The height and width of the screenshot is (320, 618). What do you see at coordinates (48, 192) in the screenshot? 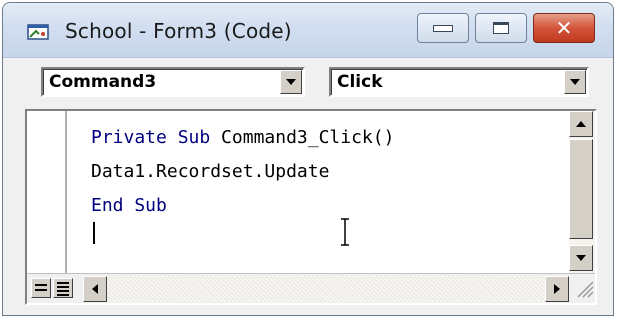
I see `margin-indicator-bar` at bounding box center [48, 192].